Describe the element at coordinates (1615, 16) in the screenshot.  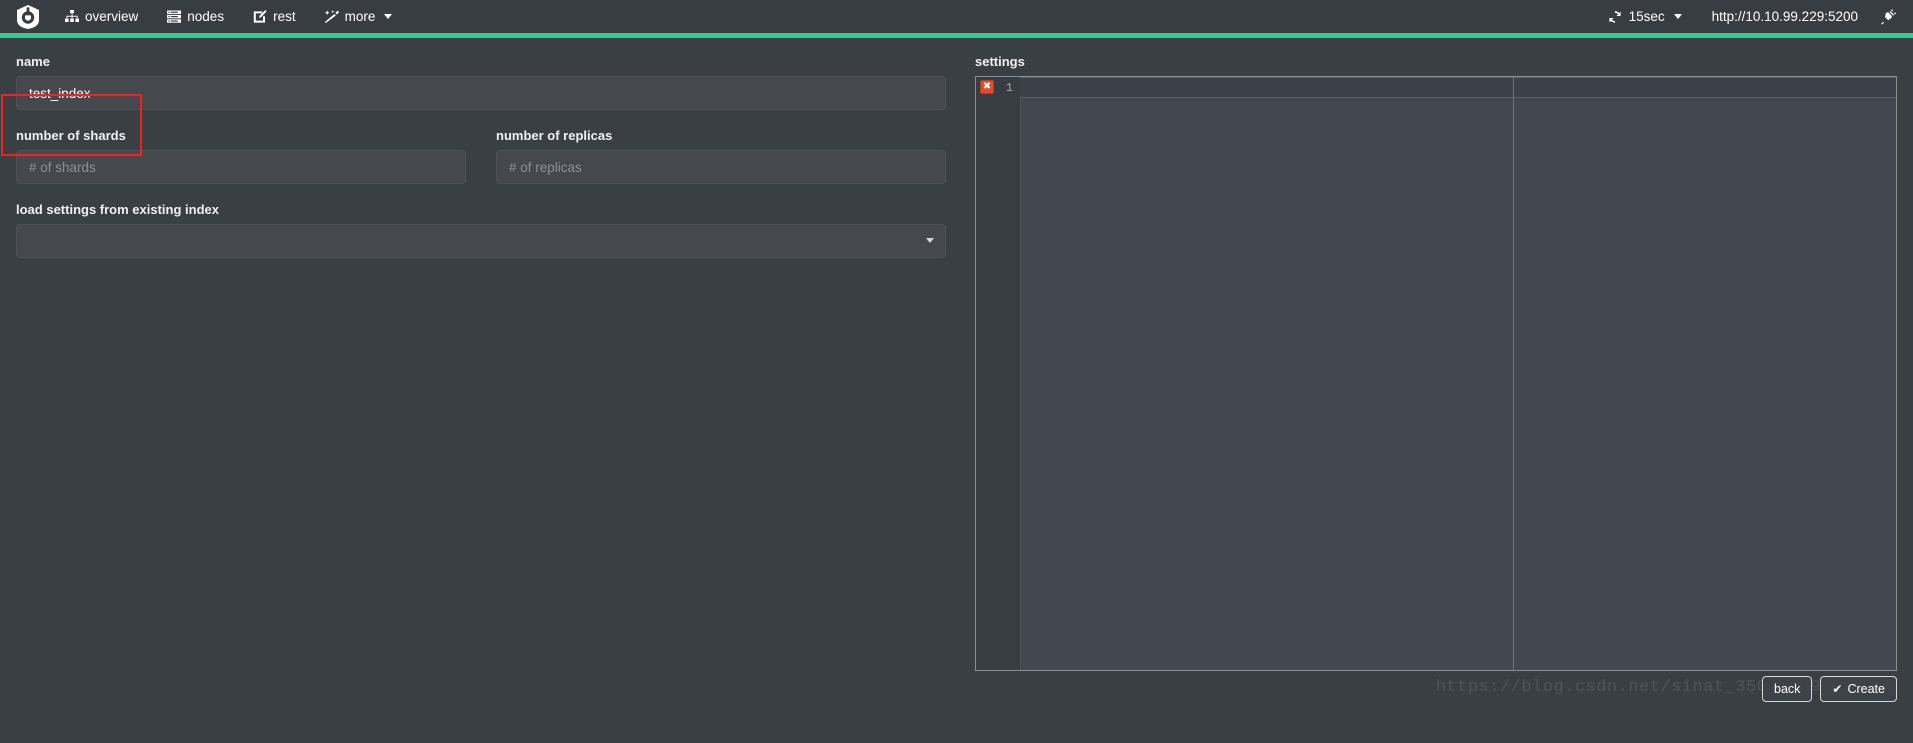
I see `refresh-icon` at that location.